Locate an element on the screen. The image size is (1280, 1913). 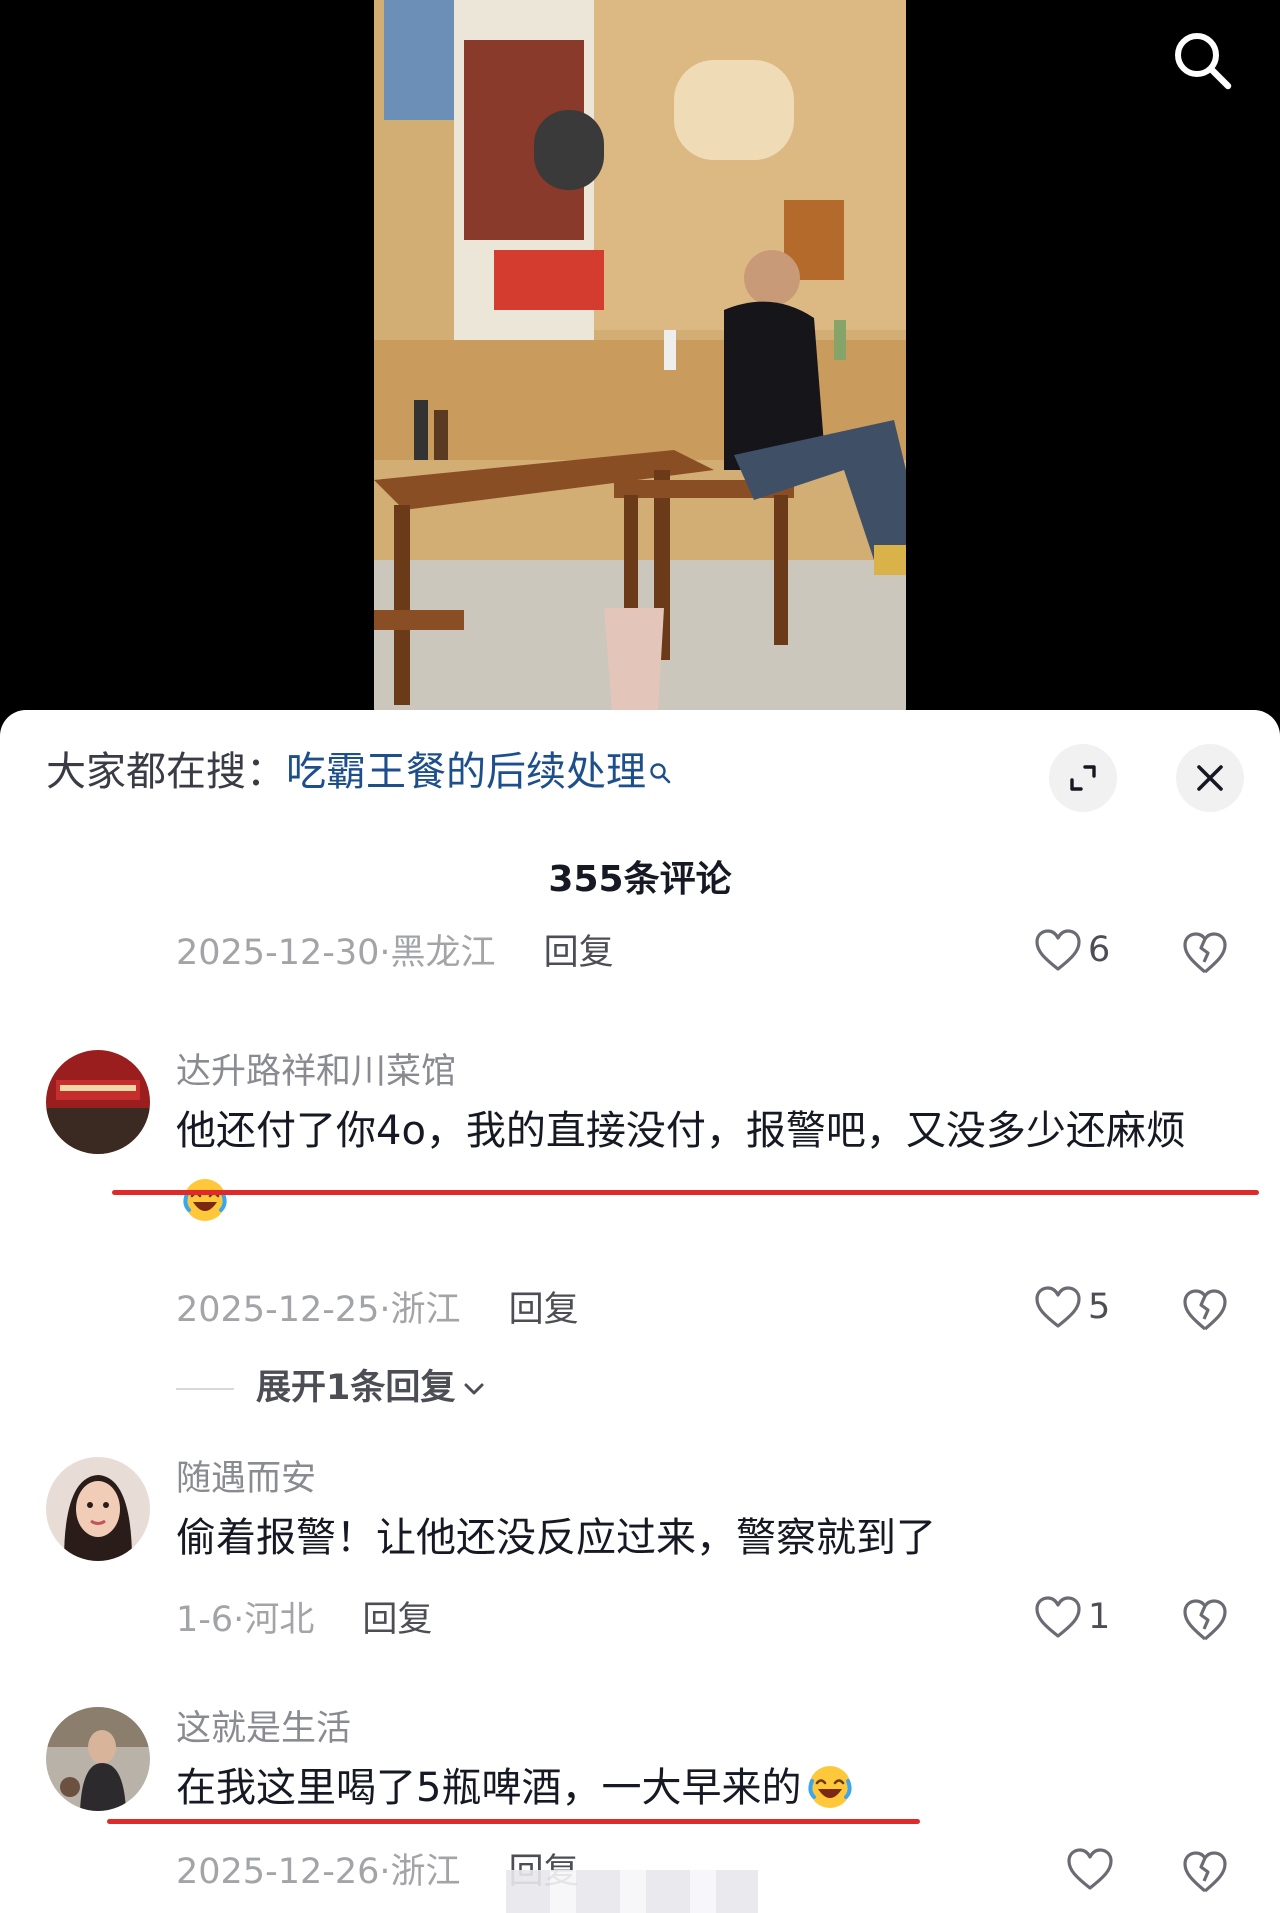
close-button is located at coordinates (1210, 778).